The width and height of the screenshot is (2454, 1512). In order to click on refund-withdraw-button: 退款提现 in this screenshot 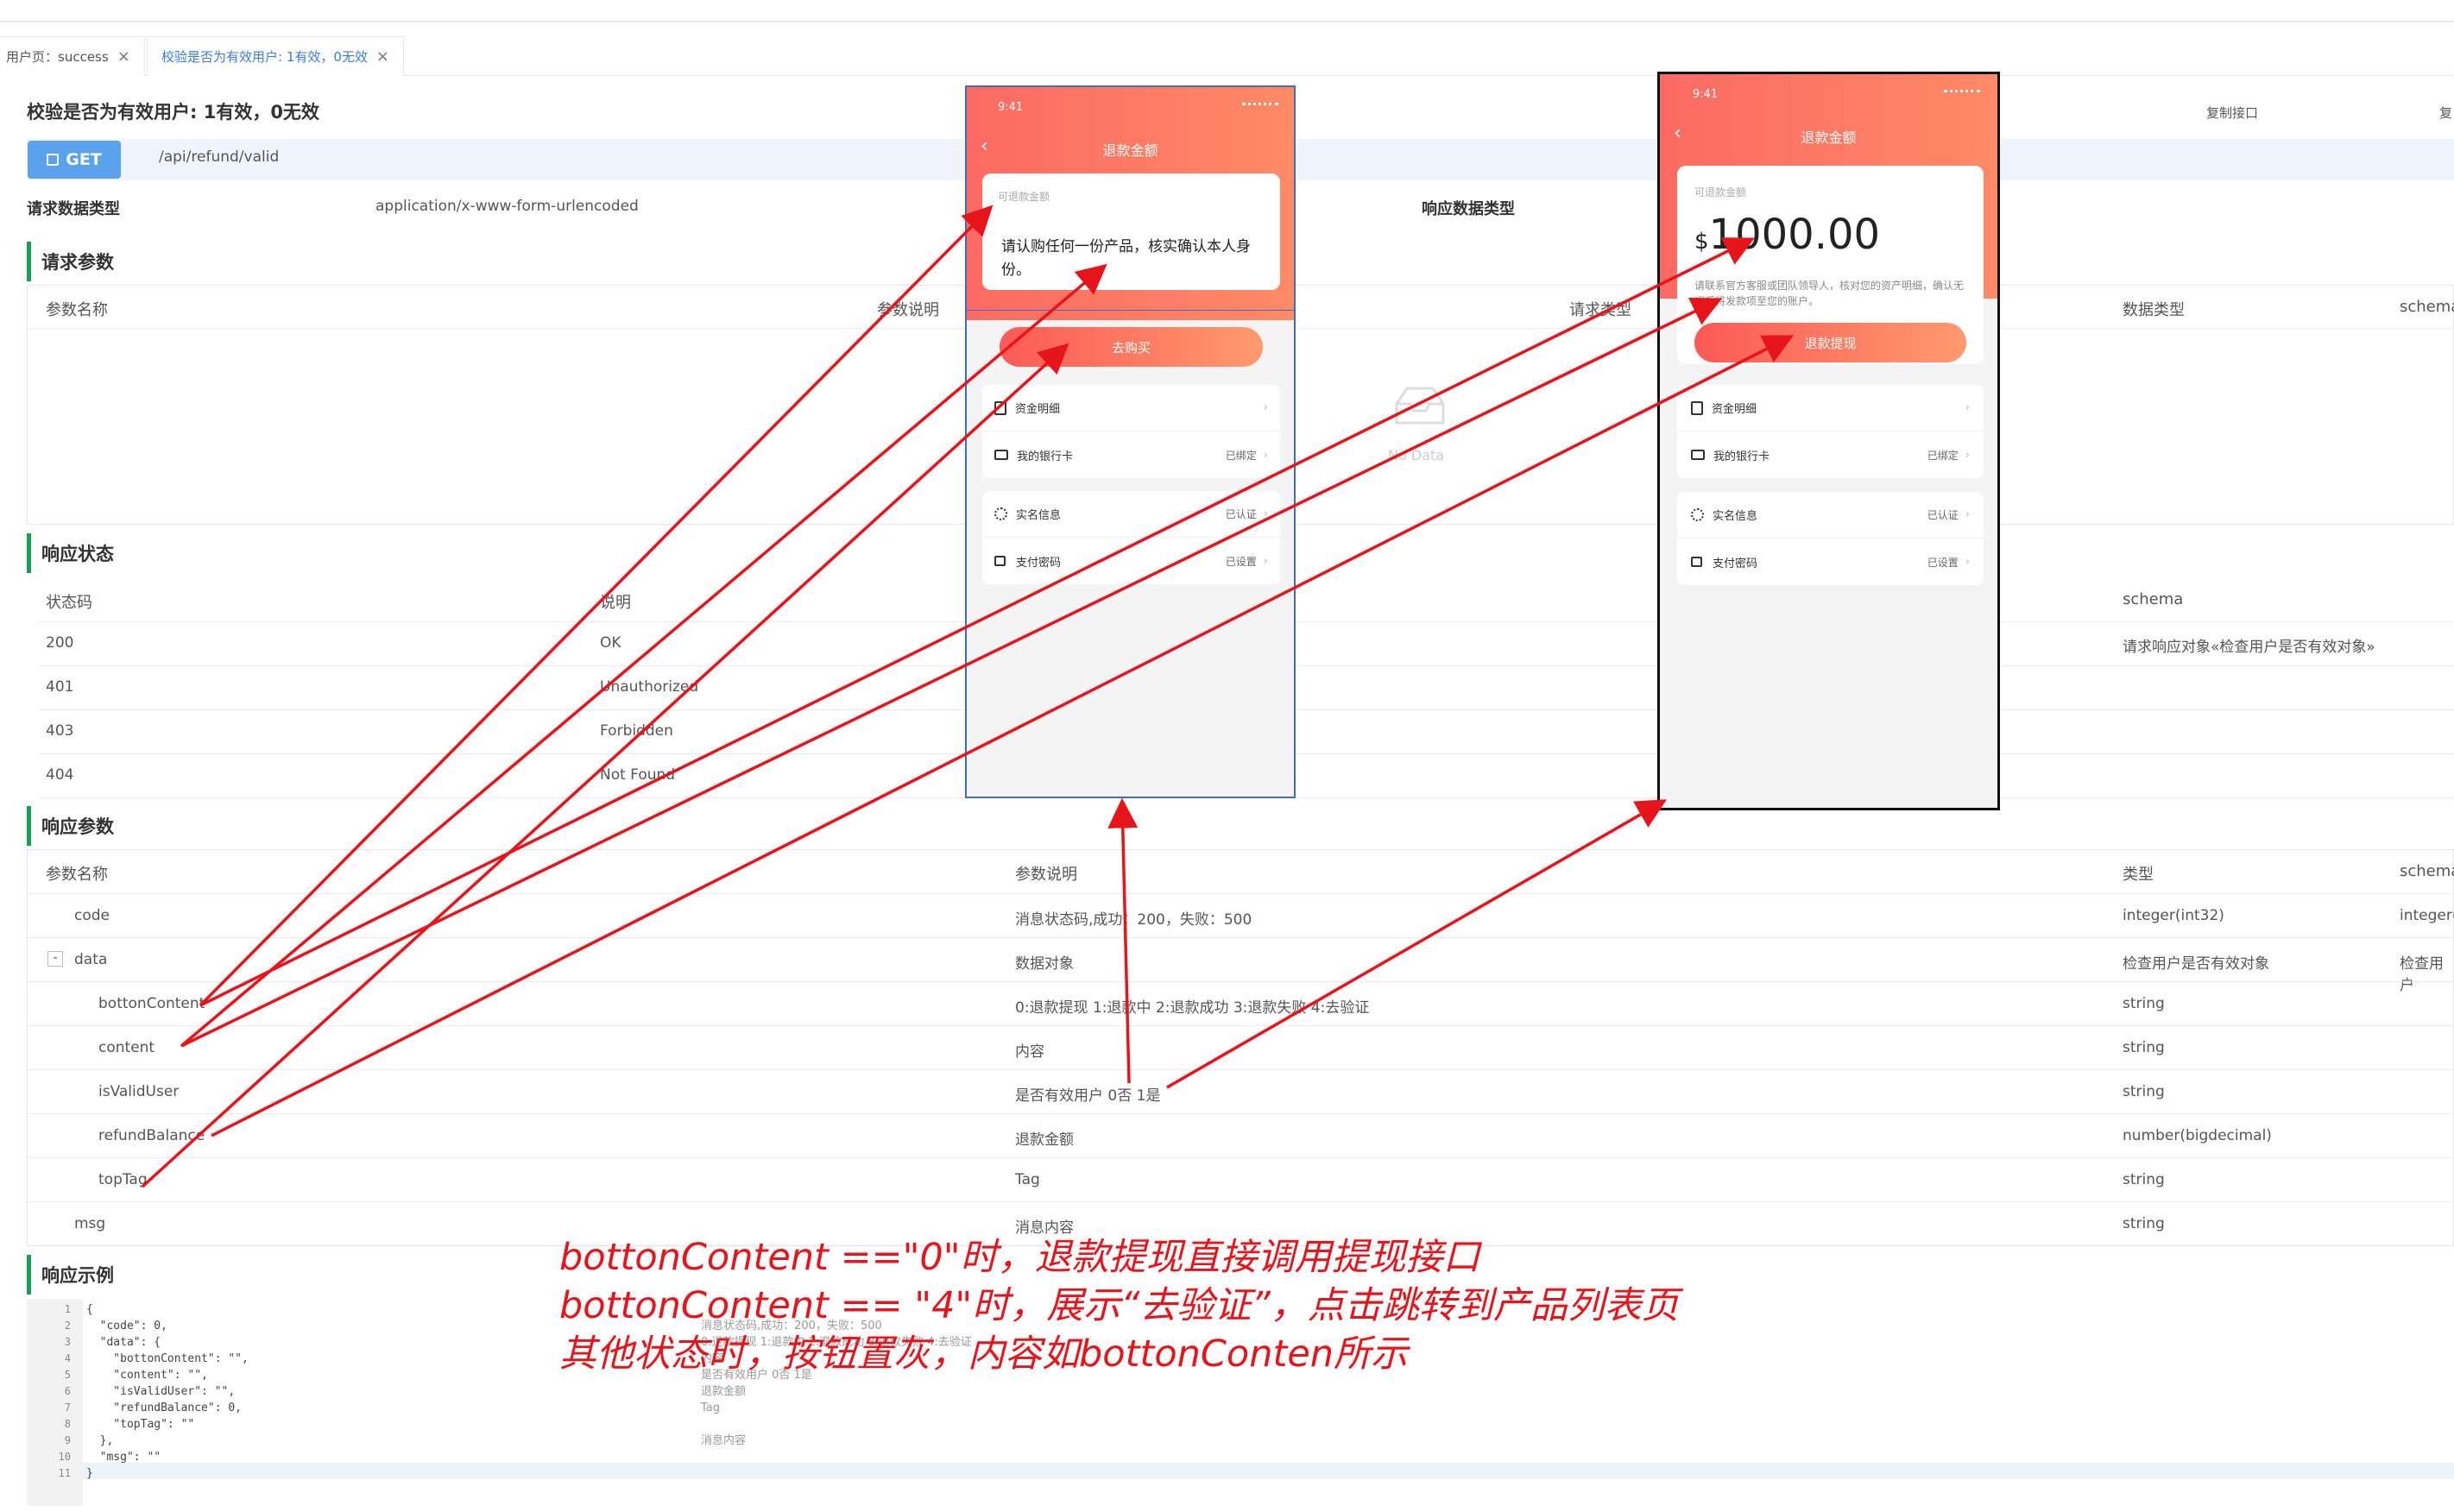, I will do `click(1830, 343)`.